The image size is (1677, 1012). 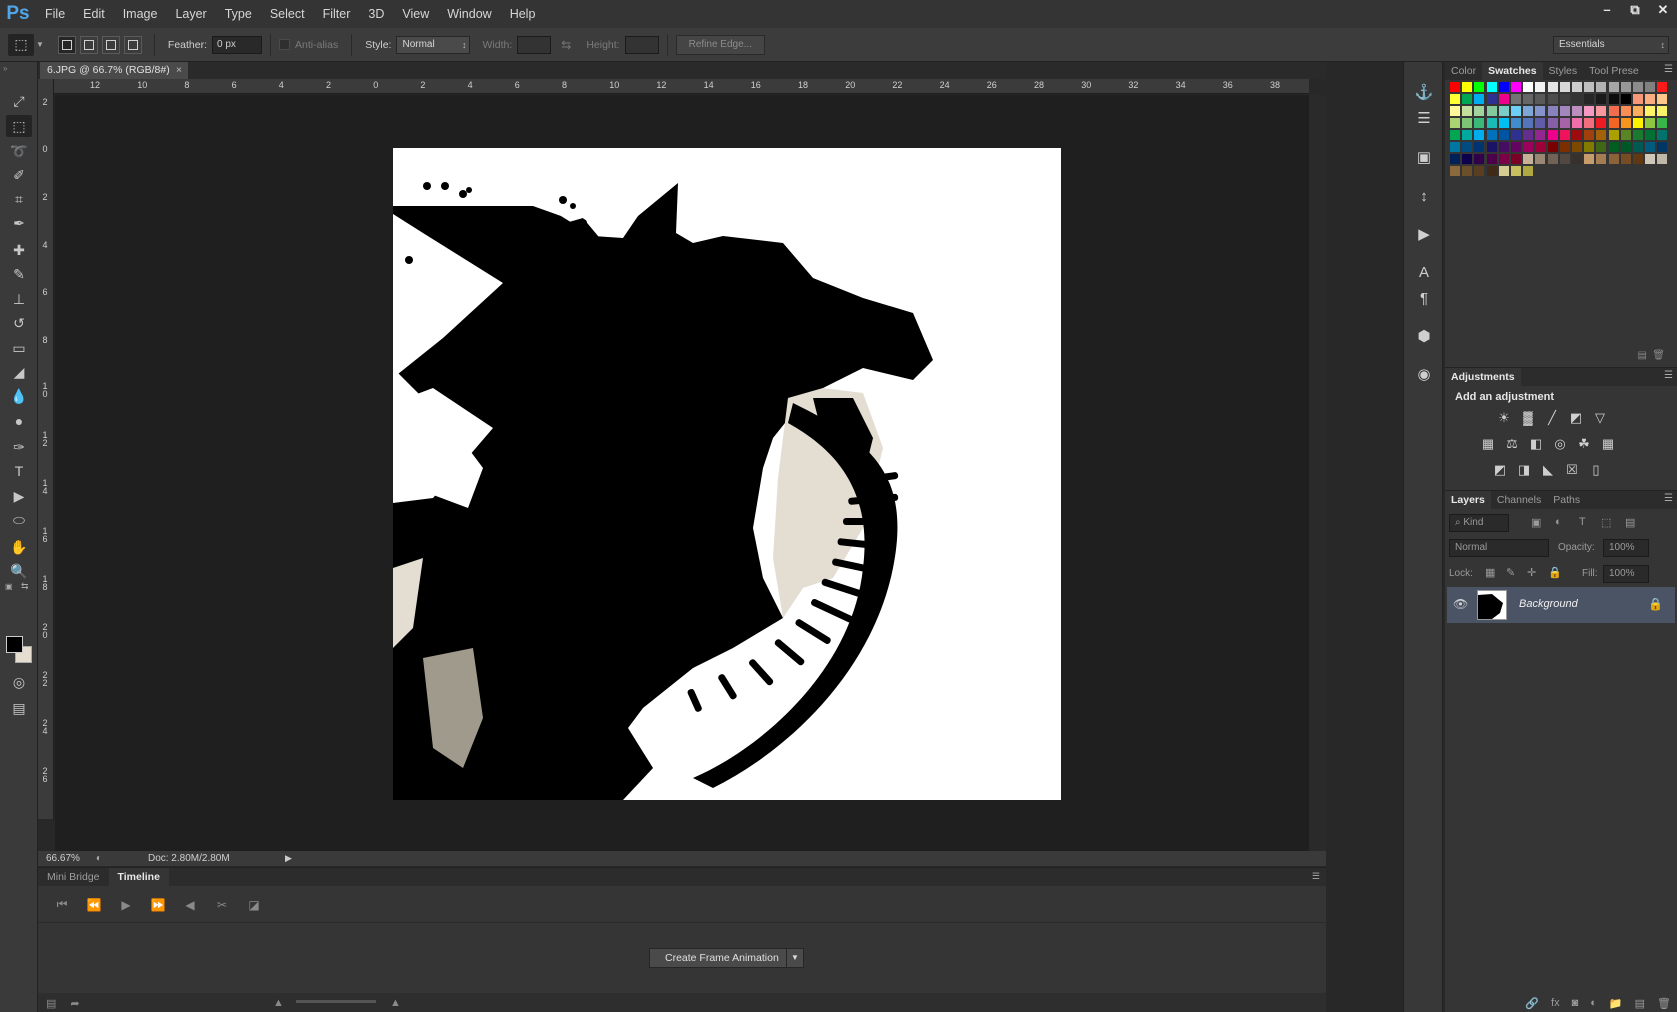 What do you see at coordinates (1663, 11) in the screenshot?
I see `close-button: ✕` at bounding box center [1663, 11].